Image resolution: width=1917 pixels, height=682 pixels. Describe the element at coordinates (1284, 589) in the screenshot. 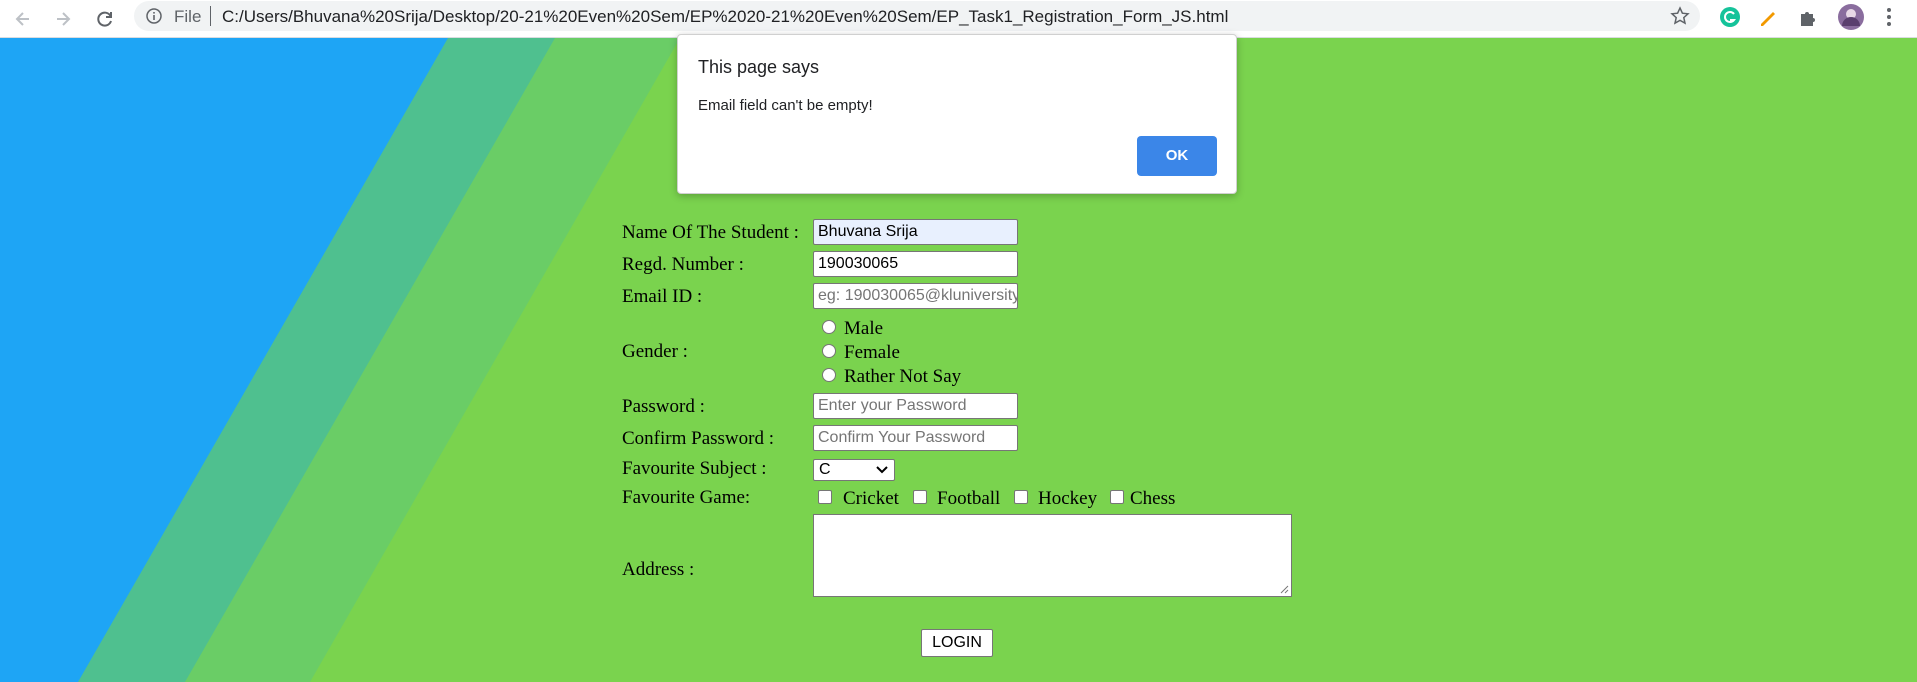

I see `resize-grip-icon` at that location.